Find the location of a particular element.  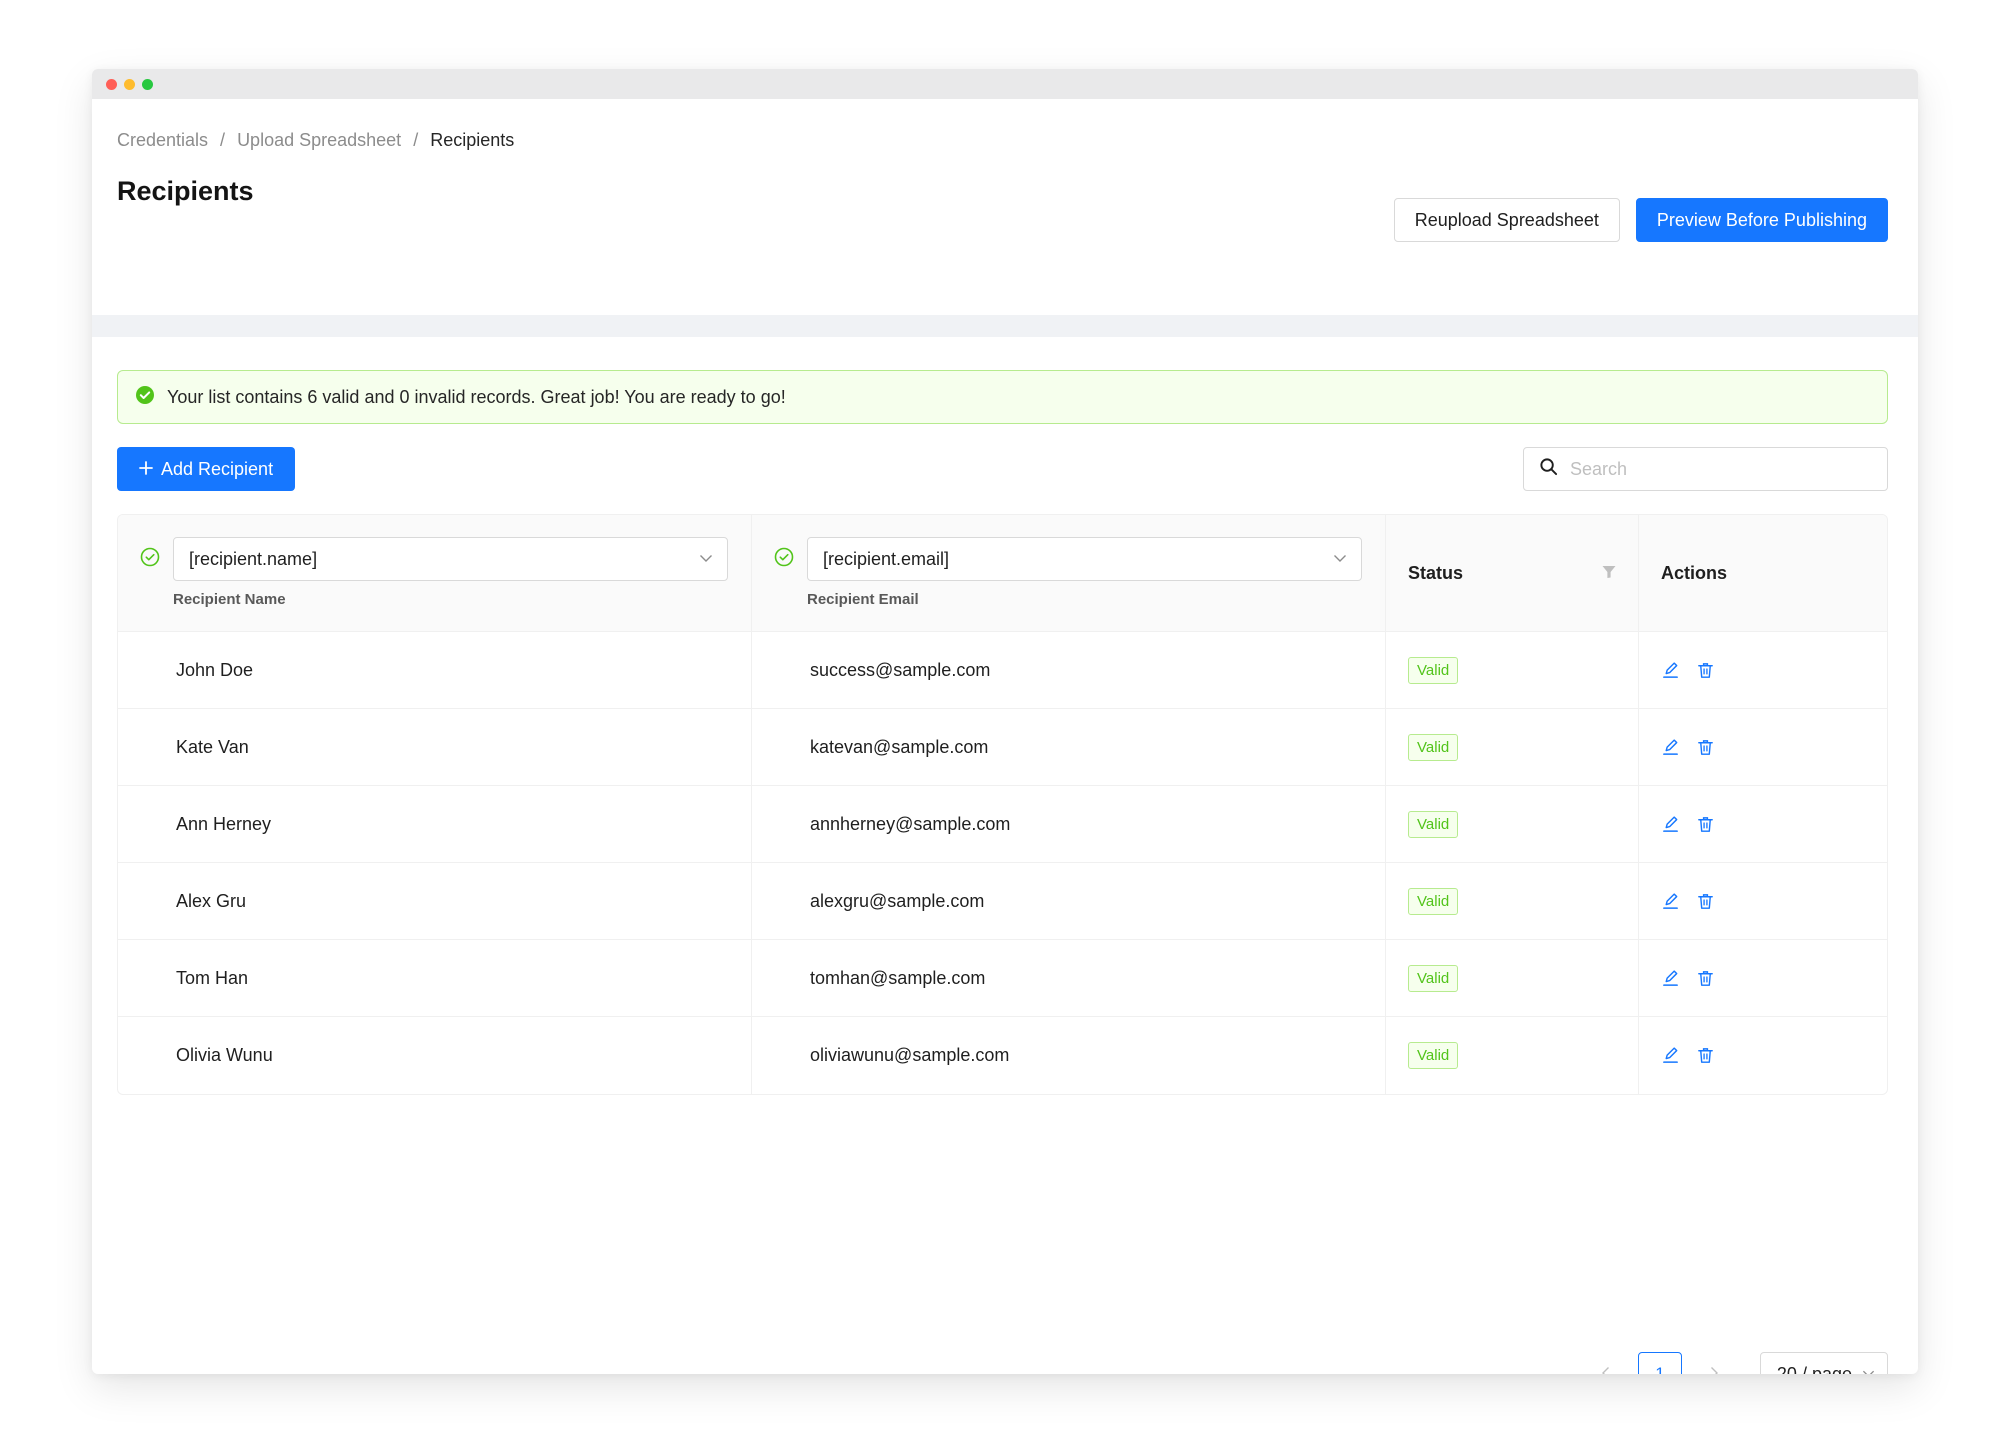

recipient-name-cell: Kate Van is located at coordinates (435, 747).